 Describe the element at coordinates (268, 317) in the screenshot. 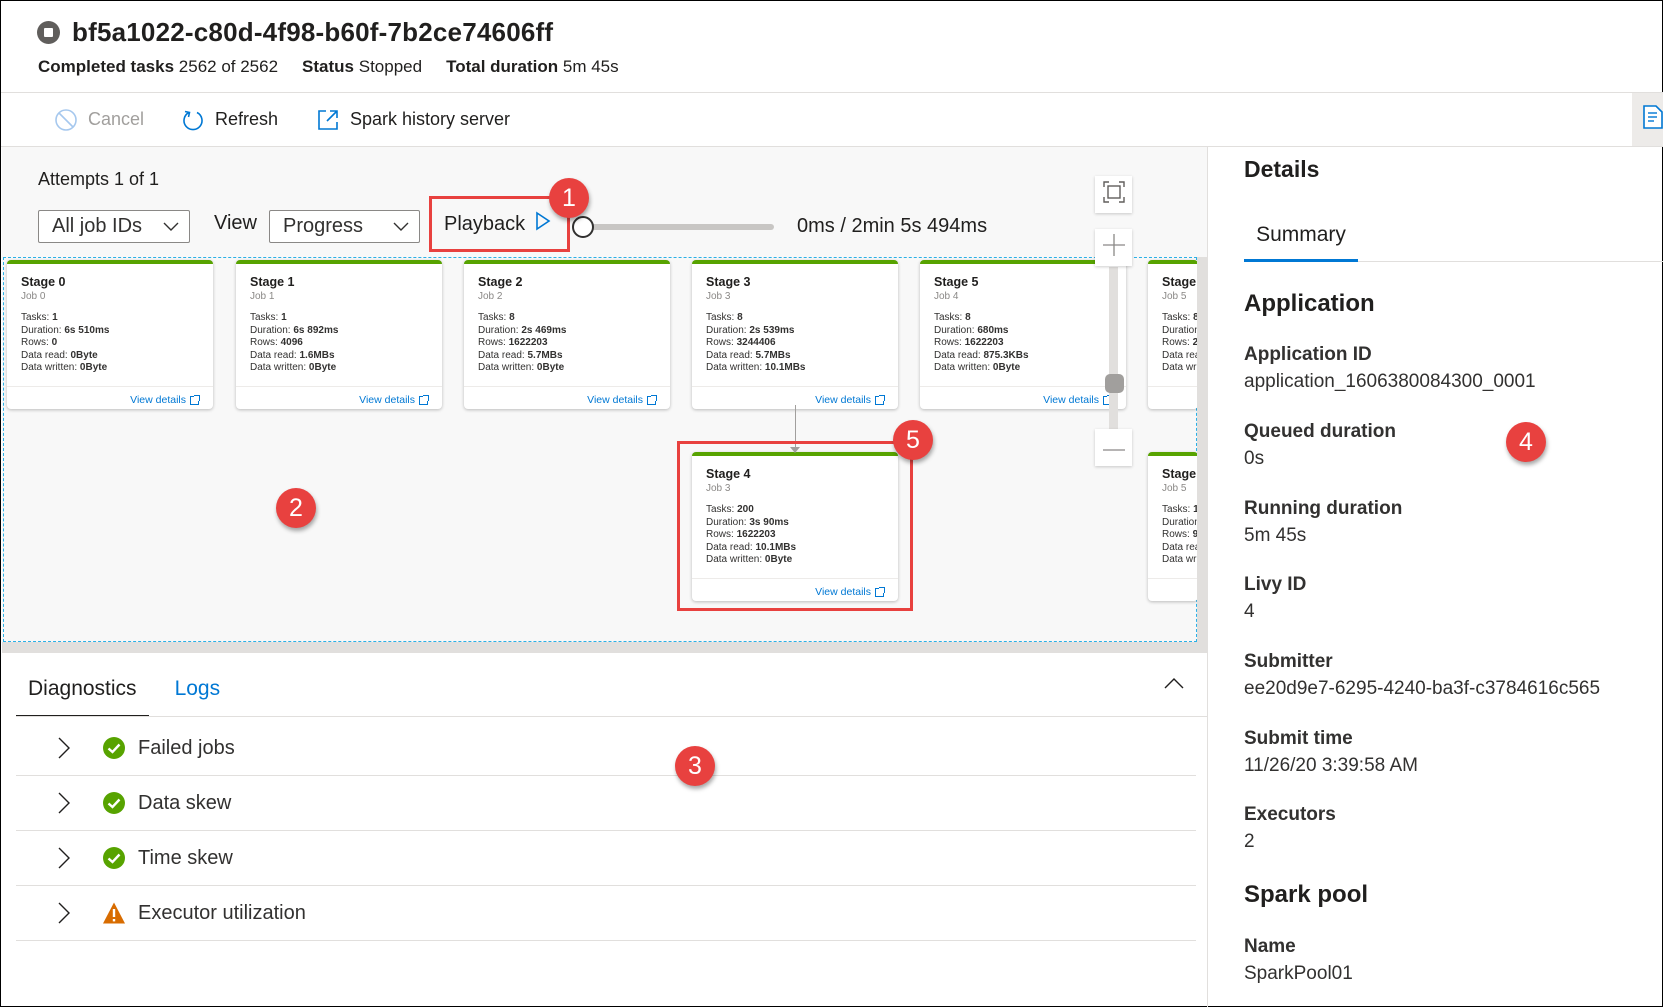

I see `stat-tasks: Tasks: 1` at that location.